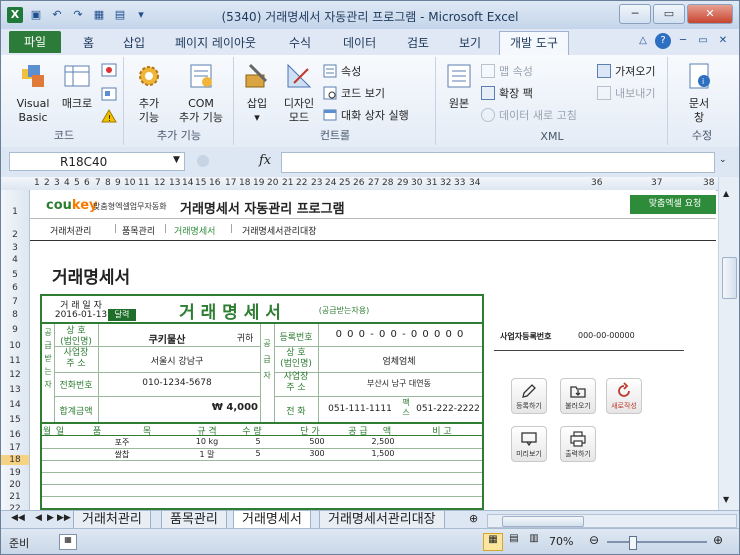  What do you see at coordinates (507, 71) in the screenshot?
I see `map-properties-button: 맵 속성` at bounding box center [507, 71].